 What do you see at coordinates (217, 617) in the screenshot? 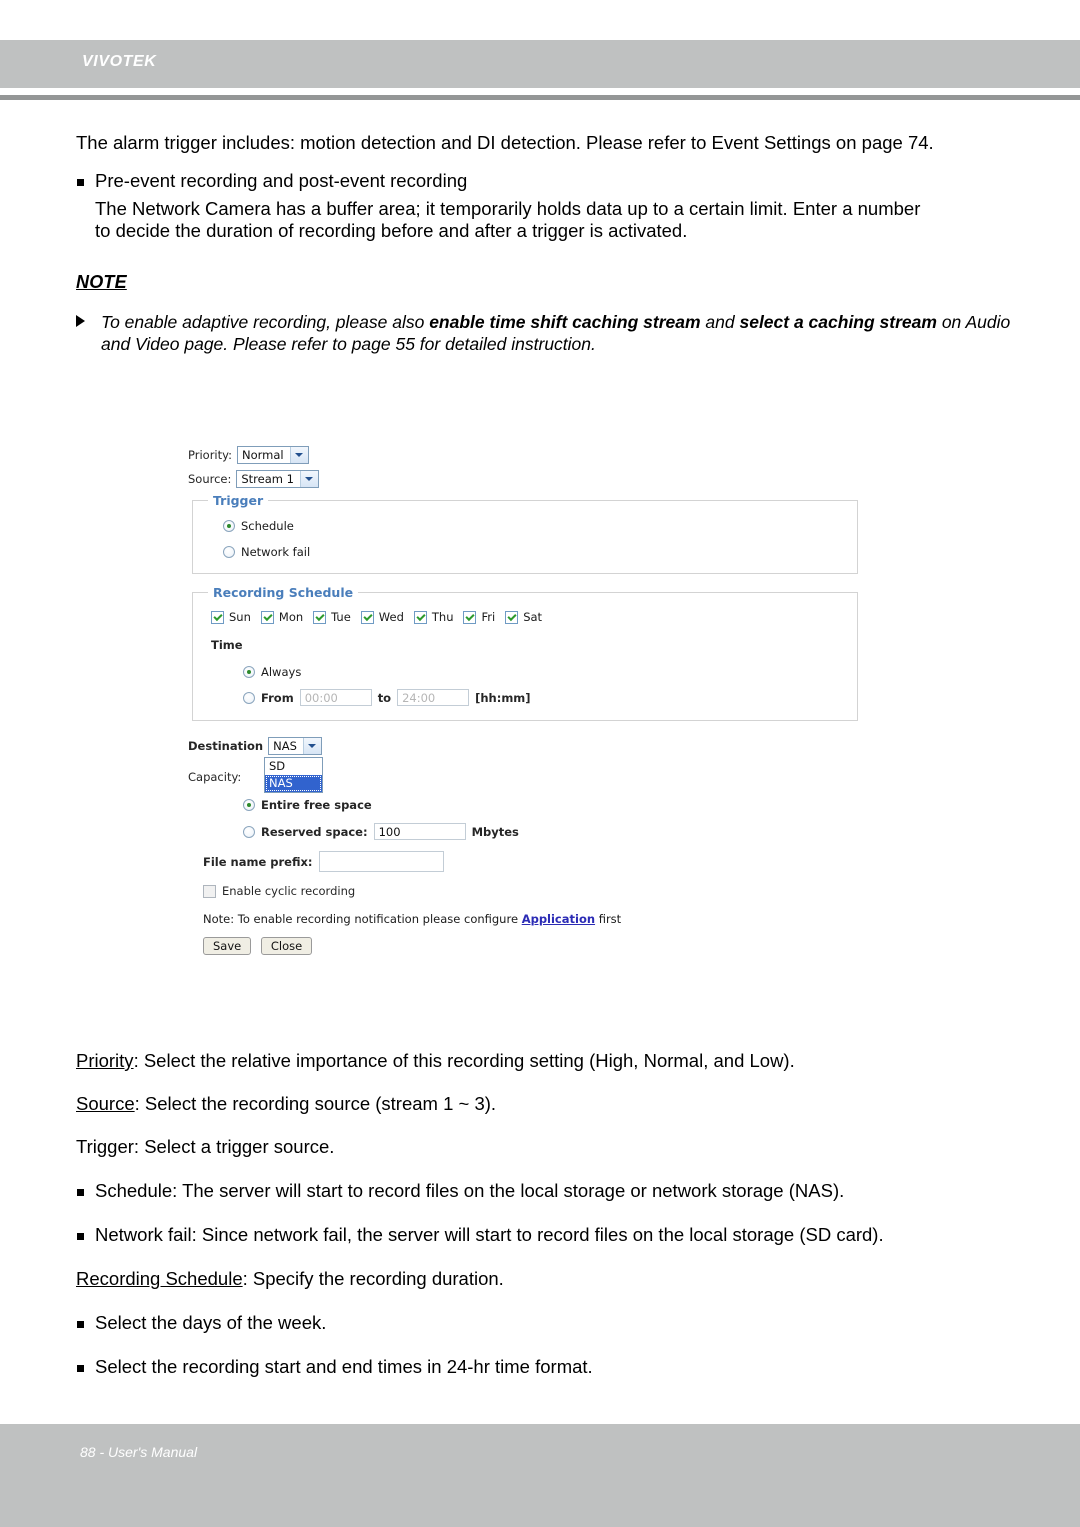
I see `checkbox-sun` at bounding box center [217, 617].